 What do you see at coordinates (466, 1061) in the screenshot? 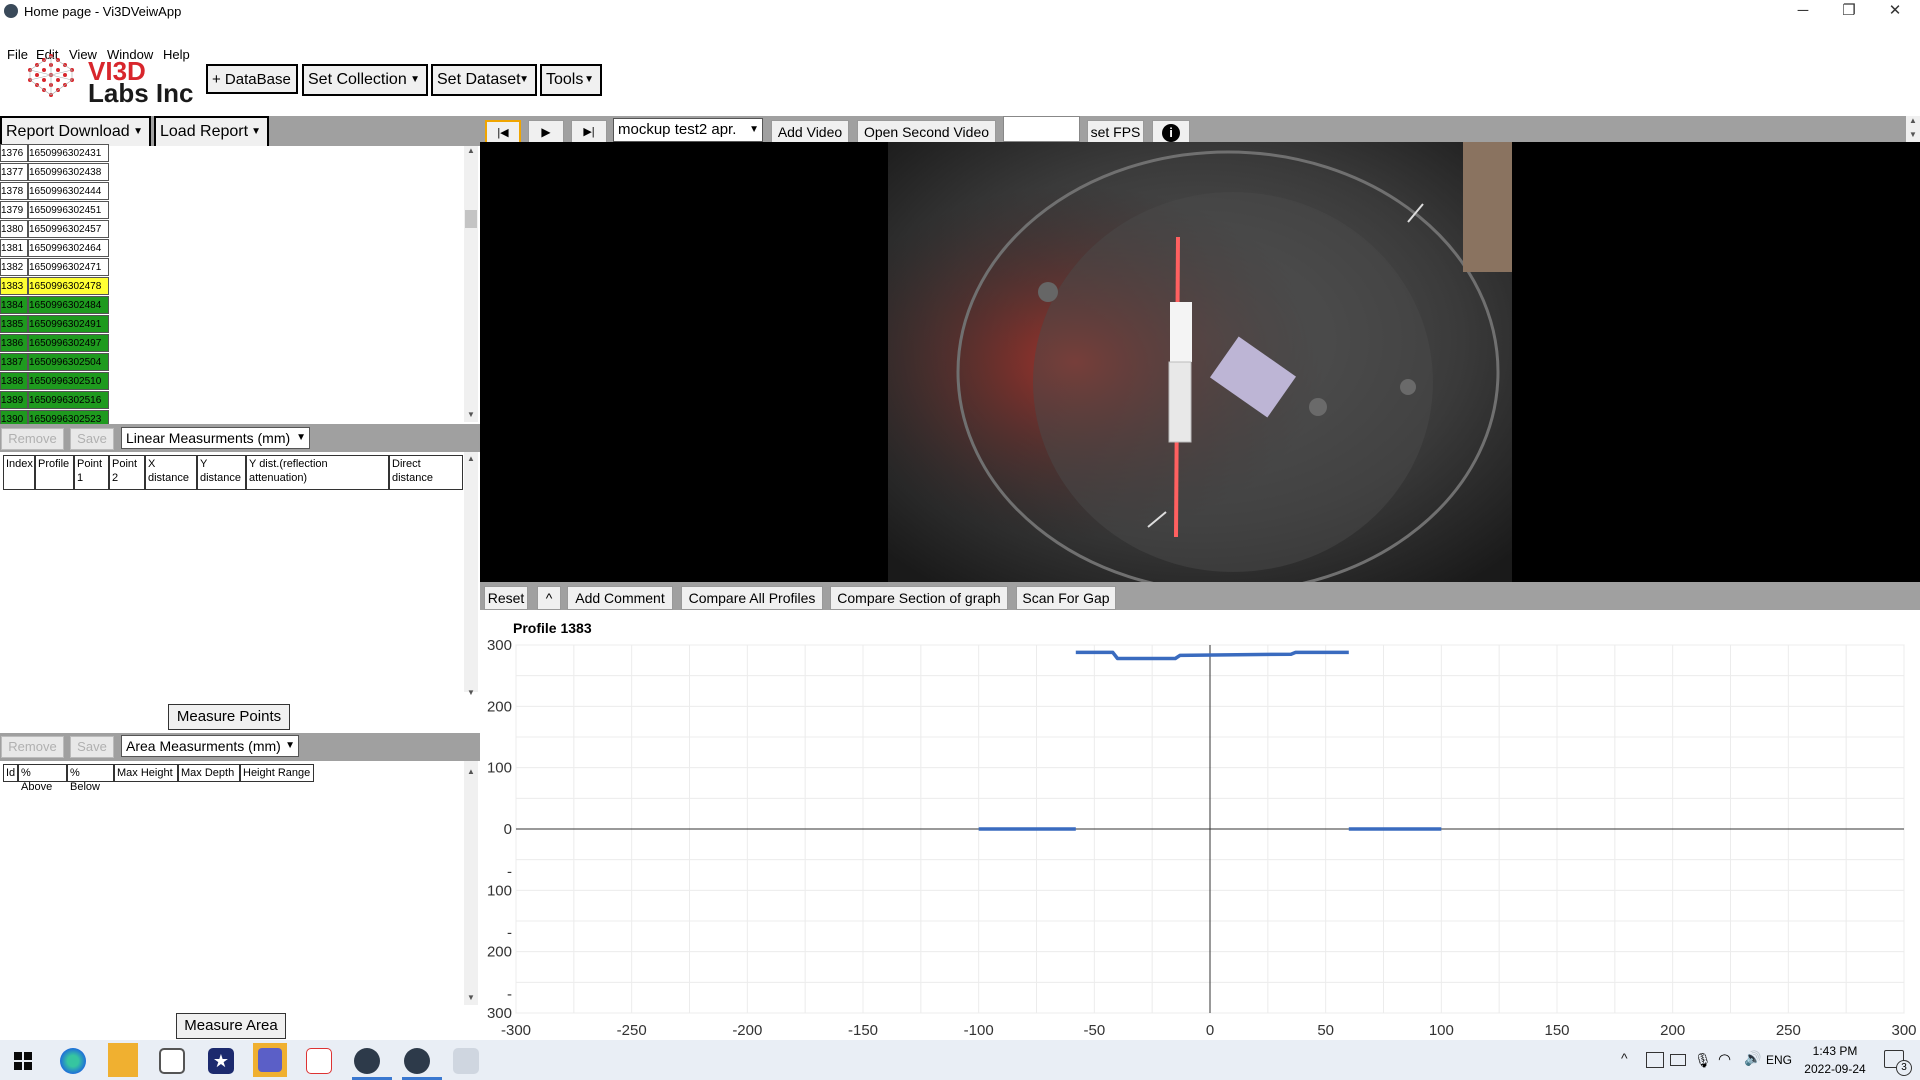
I see `paint-app-icon` at bounding box center [466, 1061].